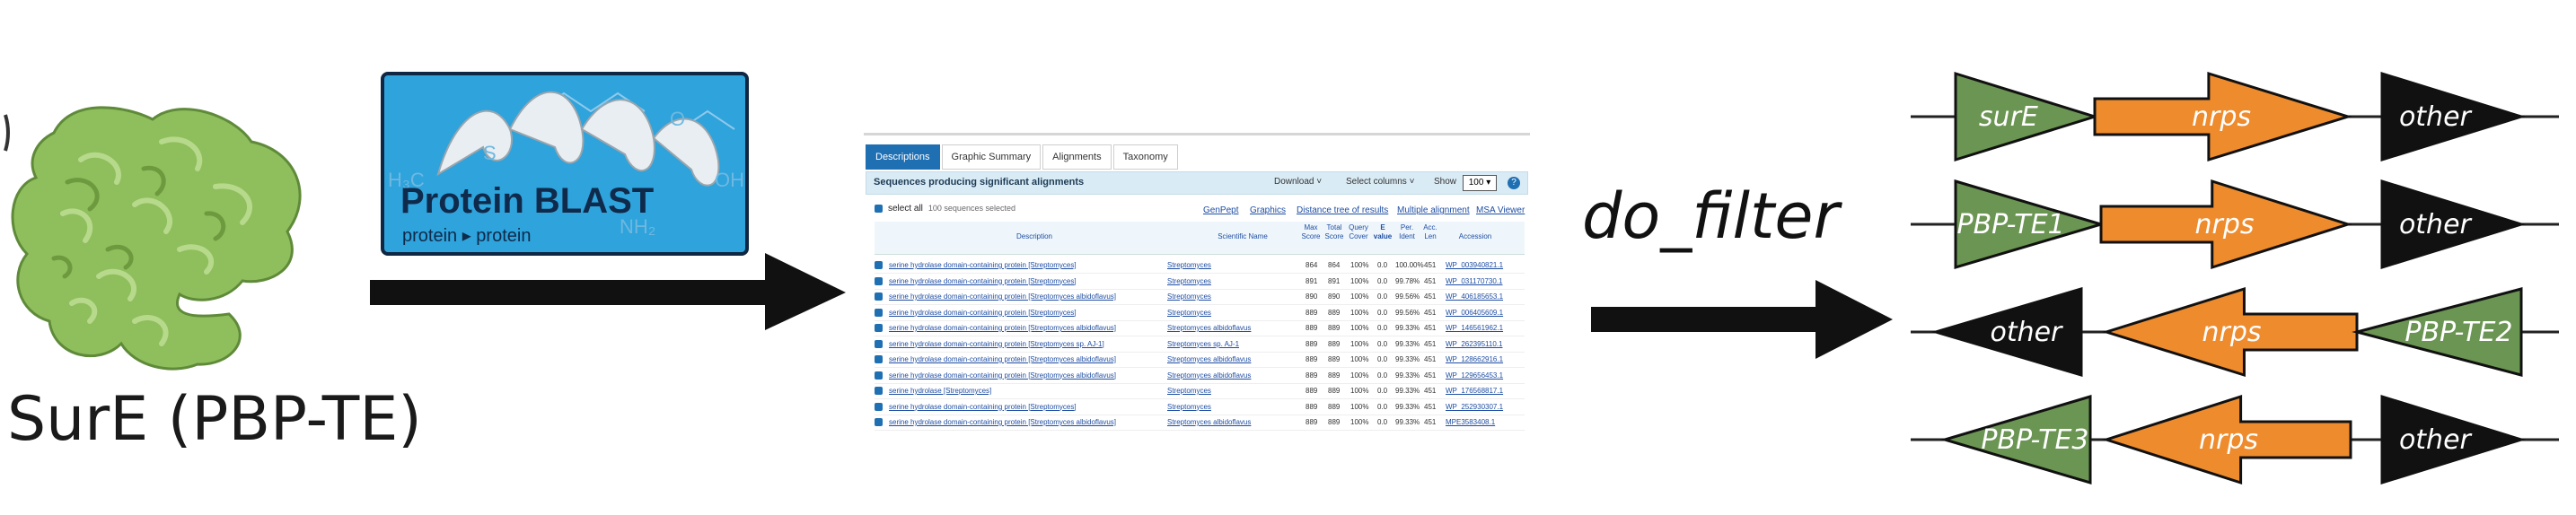  I want to click on row-cell: MPE3583408.1, so click(1471, 422).